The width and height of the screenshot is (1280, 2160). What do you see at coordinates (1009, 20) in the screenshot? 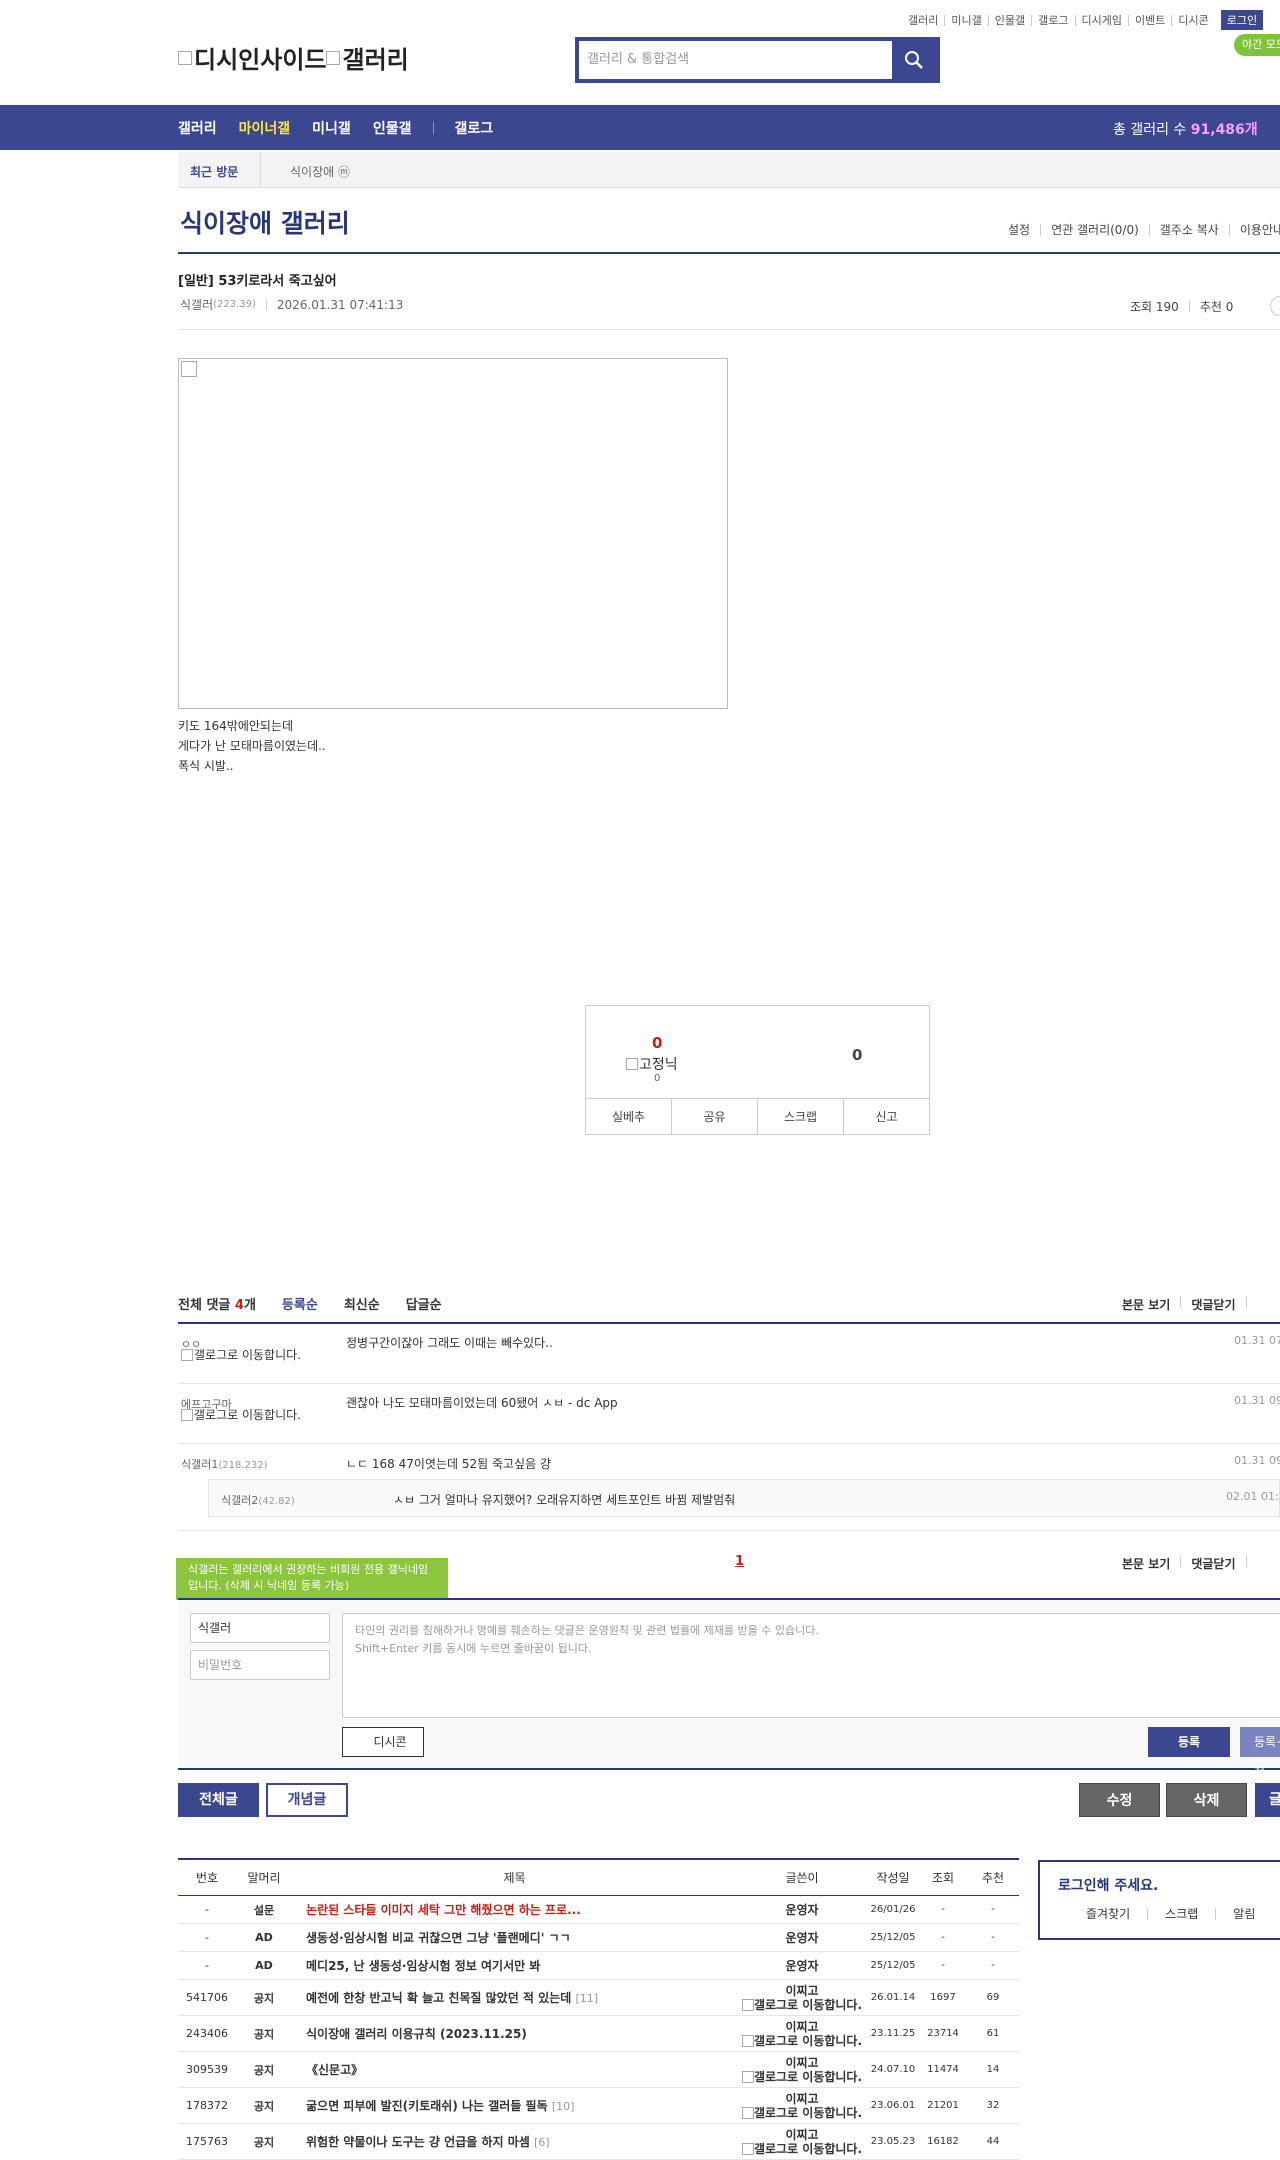
I see `topnav-person: 인물갤` at bounding box center [1009, 20].